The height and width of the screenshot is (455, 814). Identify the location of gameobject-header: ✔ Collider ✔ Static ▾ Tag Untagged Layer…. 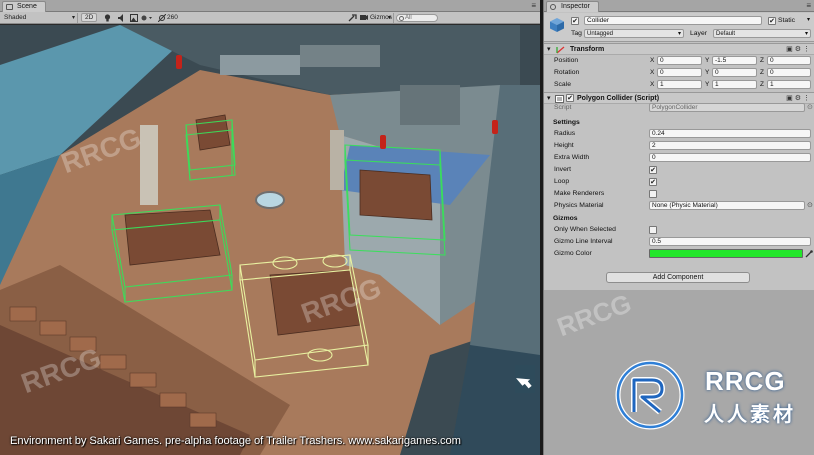
(679, 27).